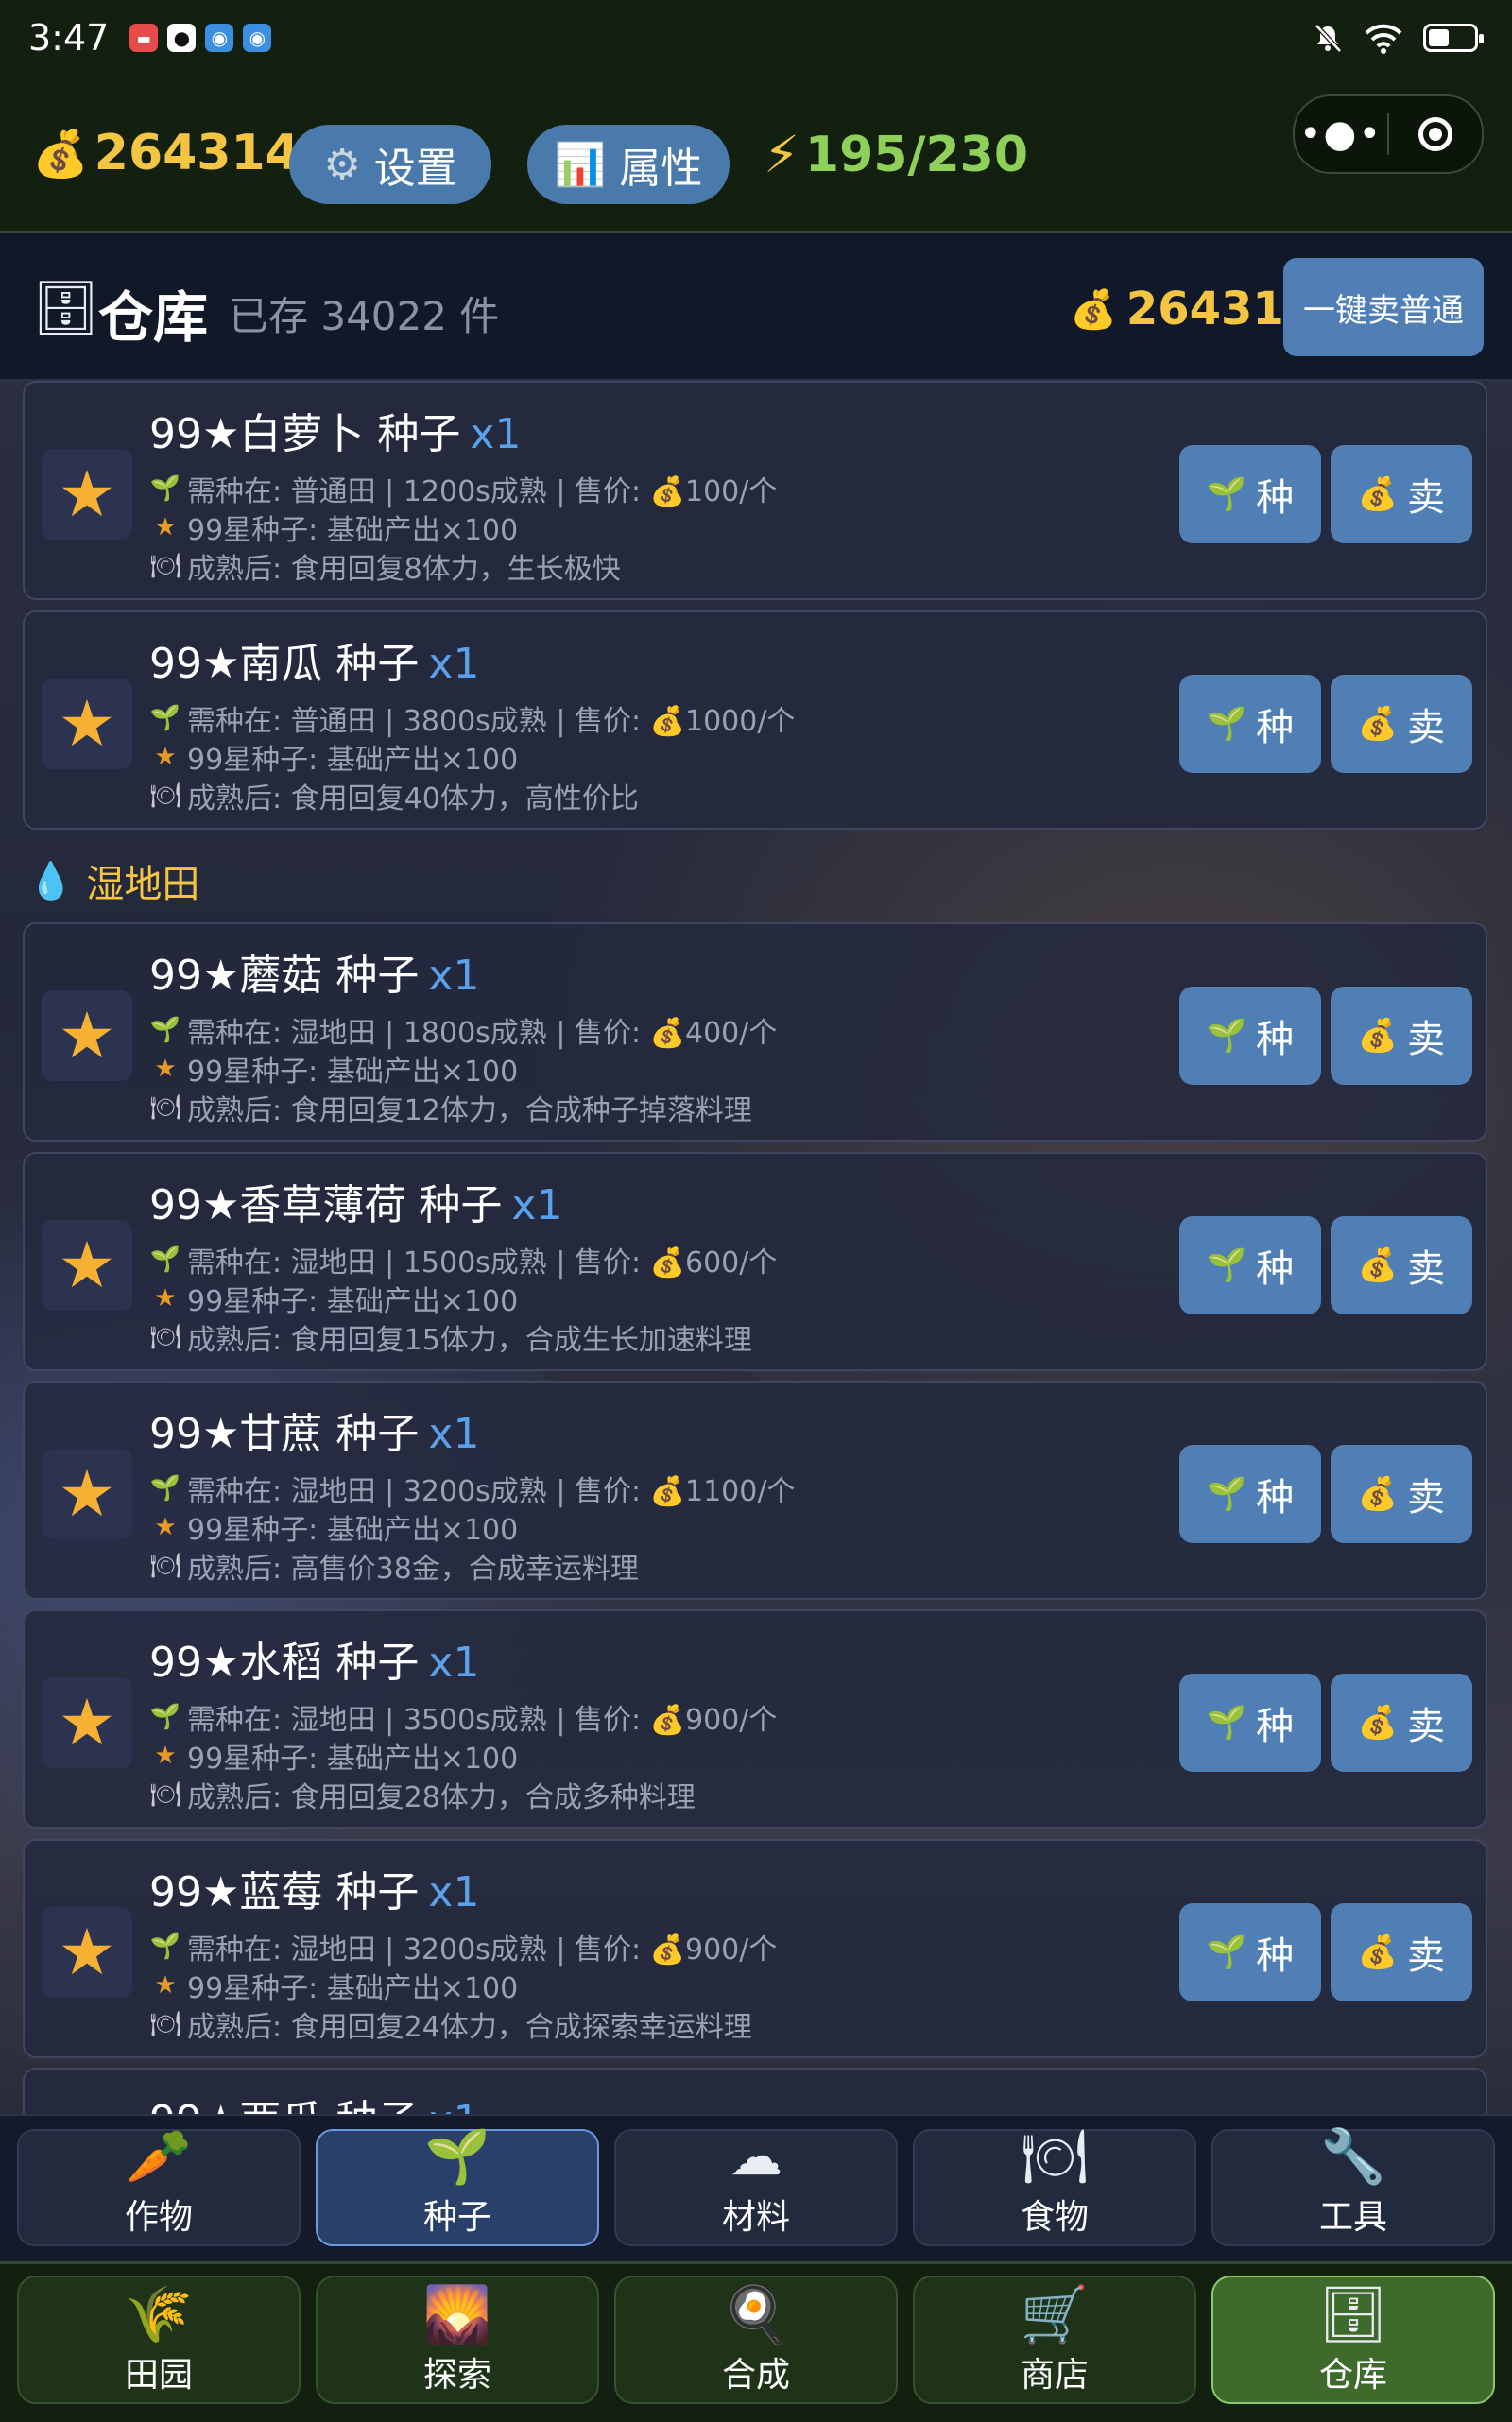 This screenshot has height=2422, width=1512. What do you see at coordinates (456, 2375) in the screenshot?
I see `nav-label: 探索` at bounding box center [456, 2375].